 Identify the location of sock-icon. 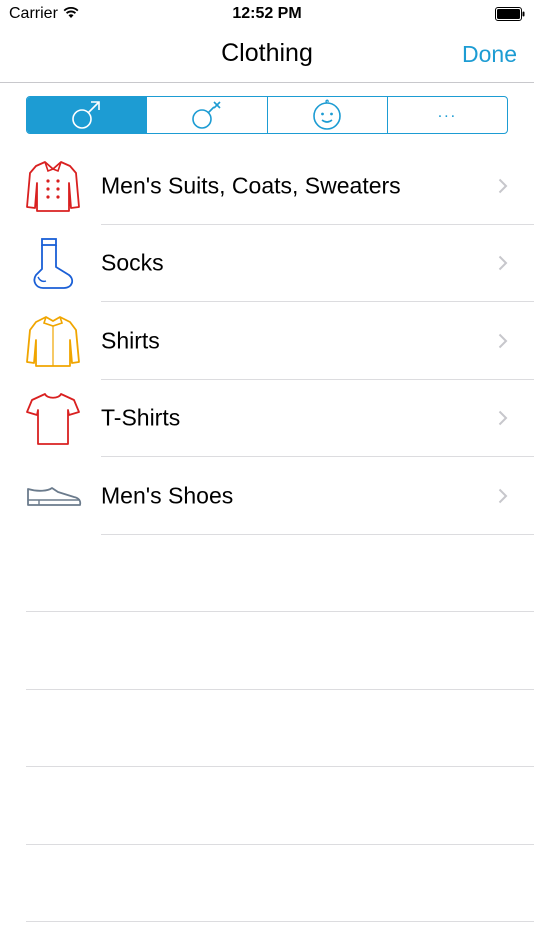
(53, 264).